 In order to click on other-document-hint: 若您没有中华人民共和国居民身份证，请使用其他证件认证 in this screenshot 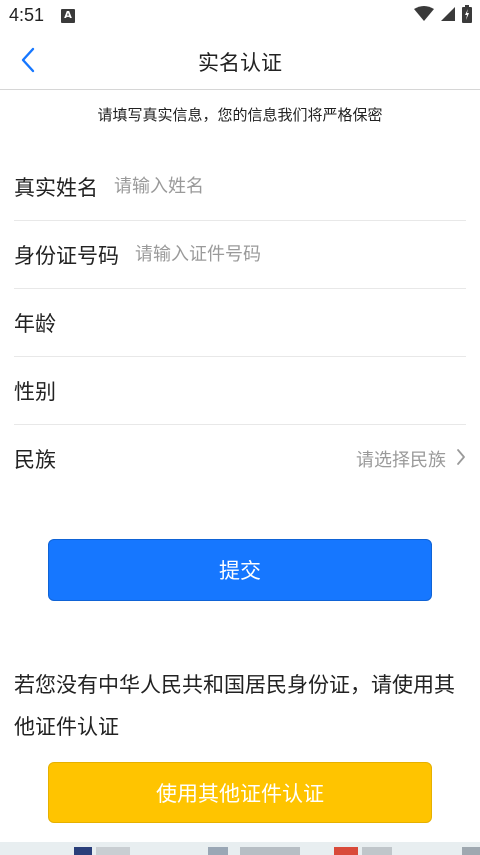, I will do `click(234, 706)`.